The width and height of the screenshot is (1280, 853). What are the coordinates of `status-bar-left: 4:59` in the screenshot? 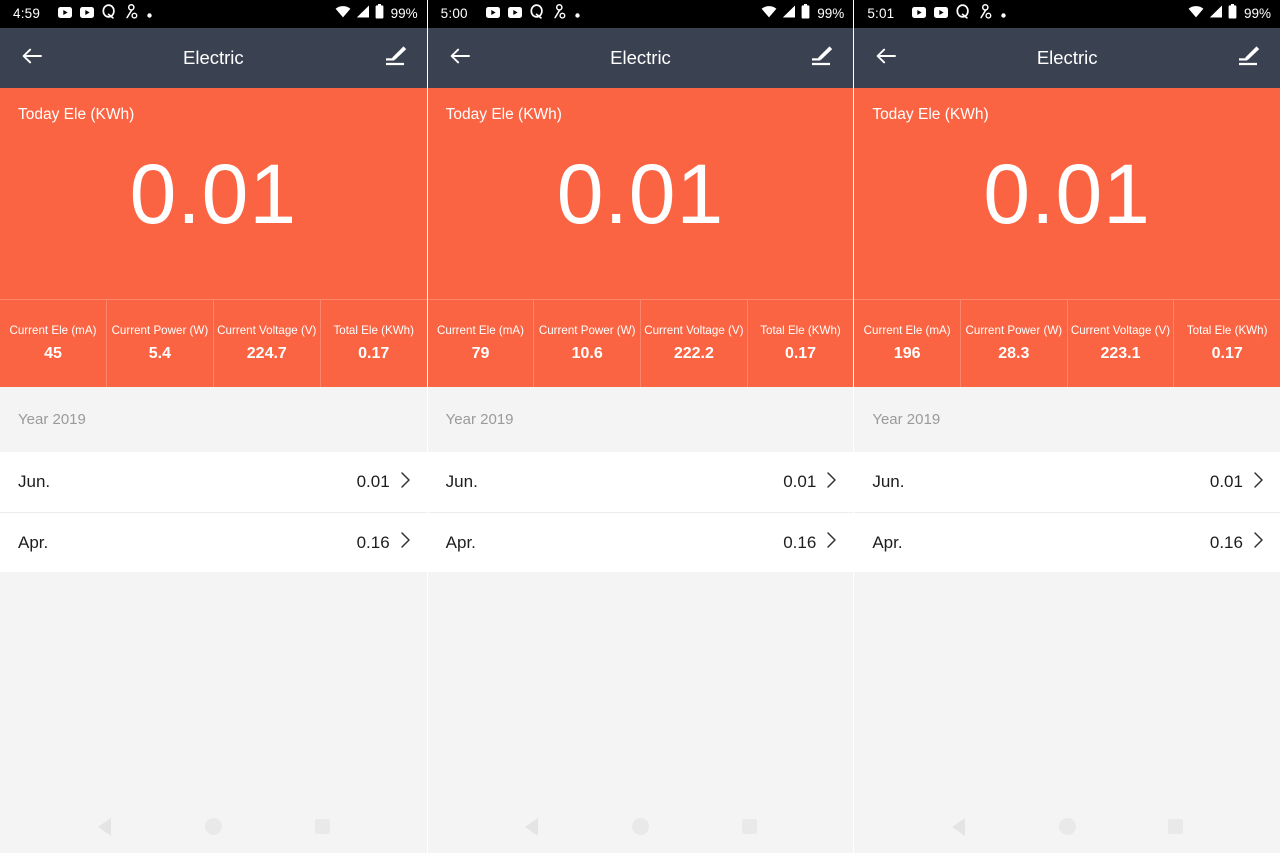 It's located at (174, 14).